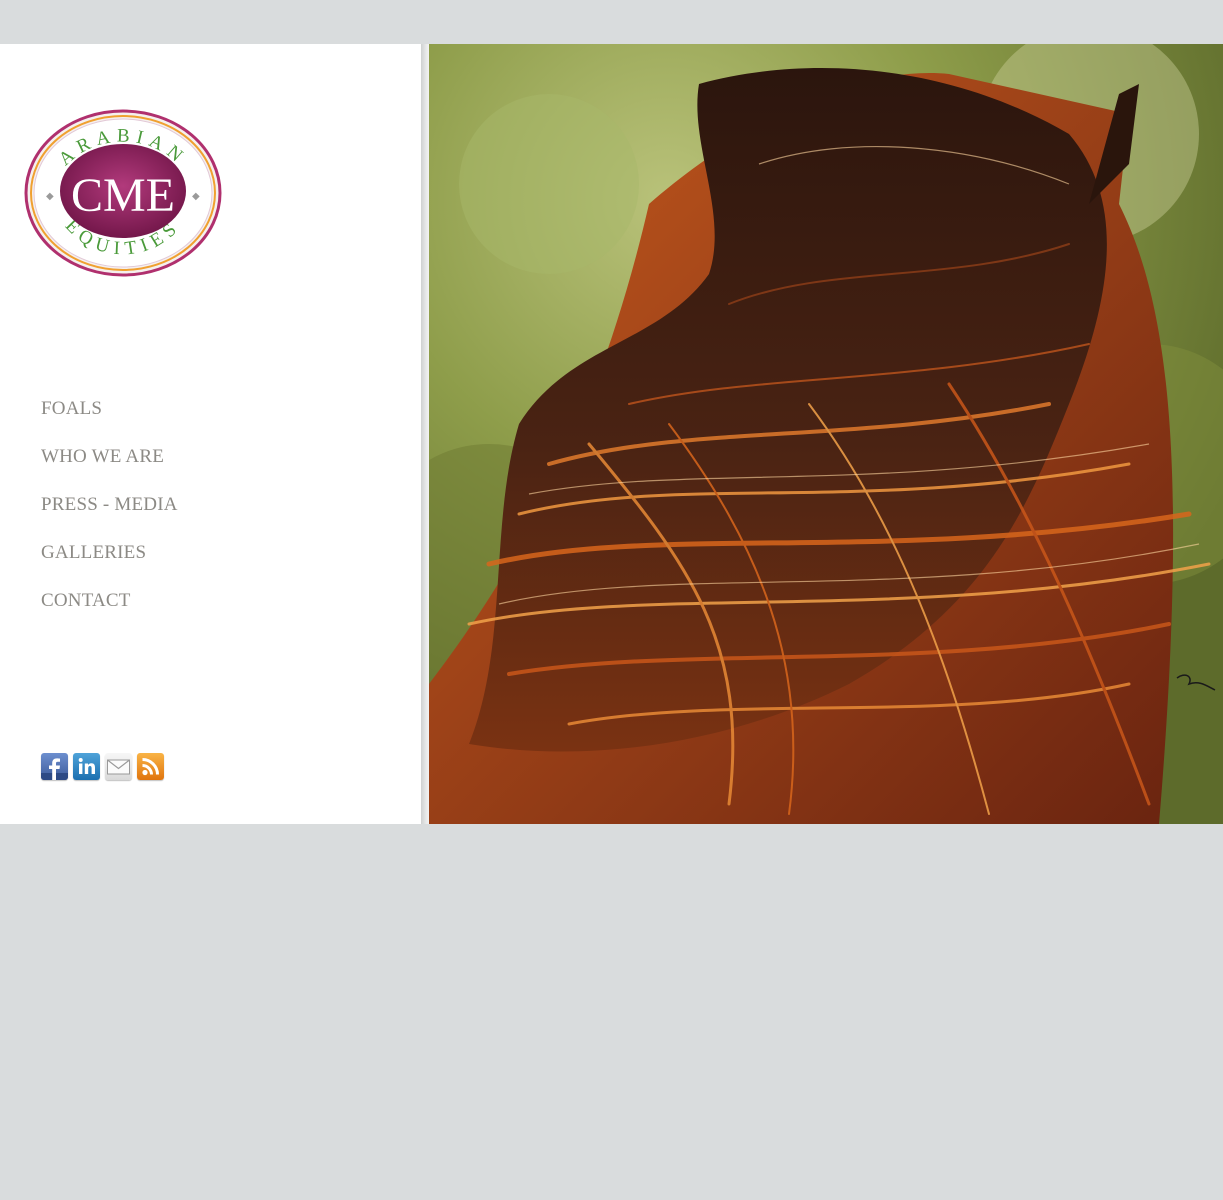 Image resolution: width=1223 pixels, height=1200 pixels. I want to click on nav-item-press-media: PRESS - MEDIA, so click(109, 514).